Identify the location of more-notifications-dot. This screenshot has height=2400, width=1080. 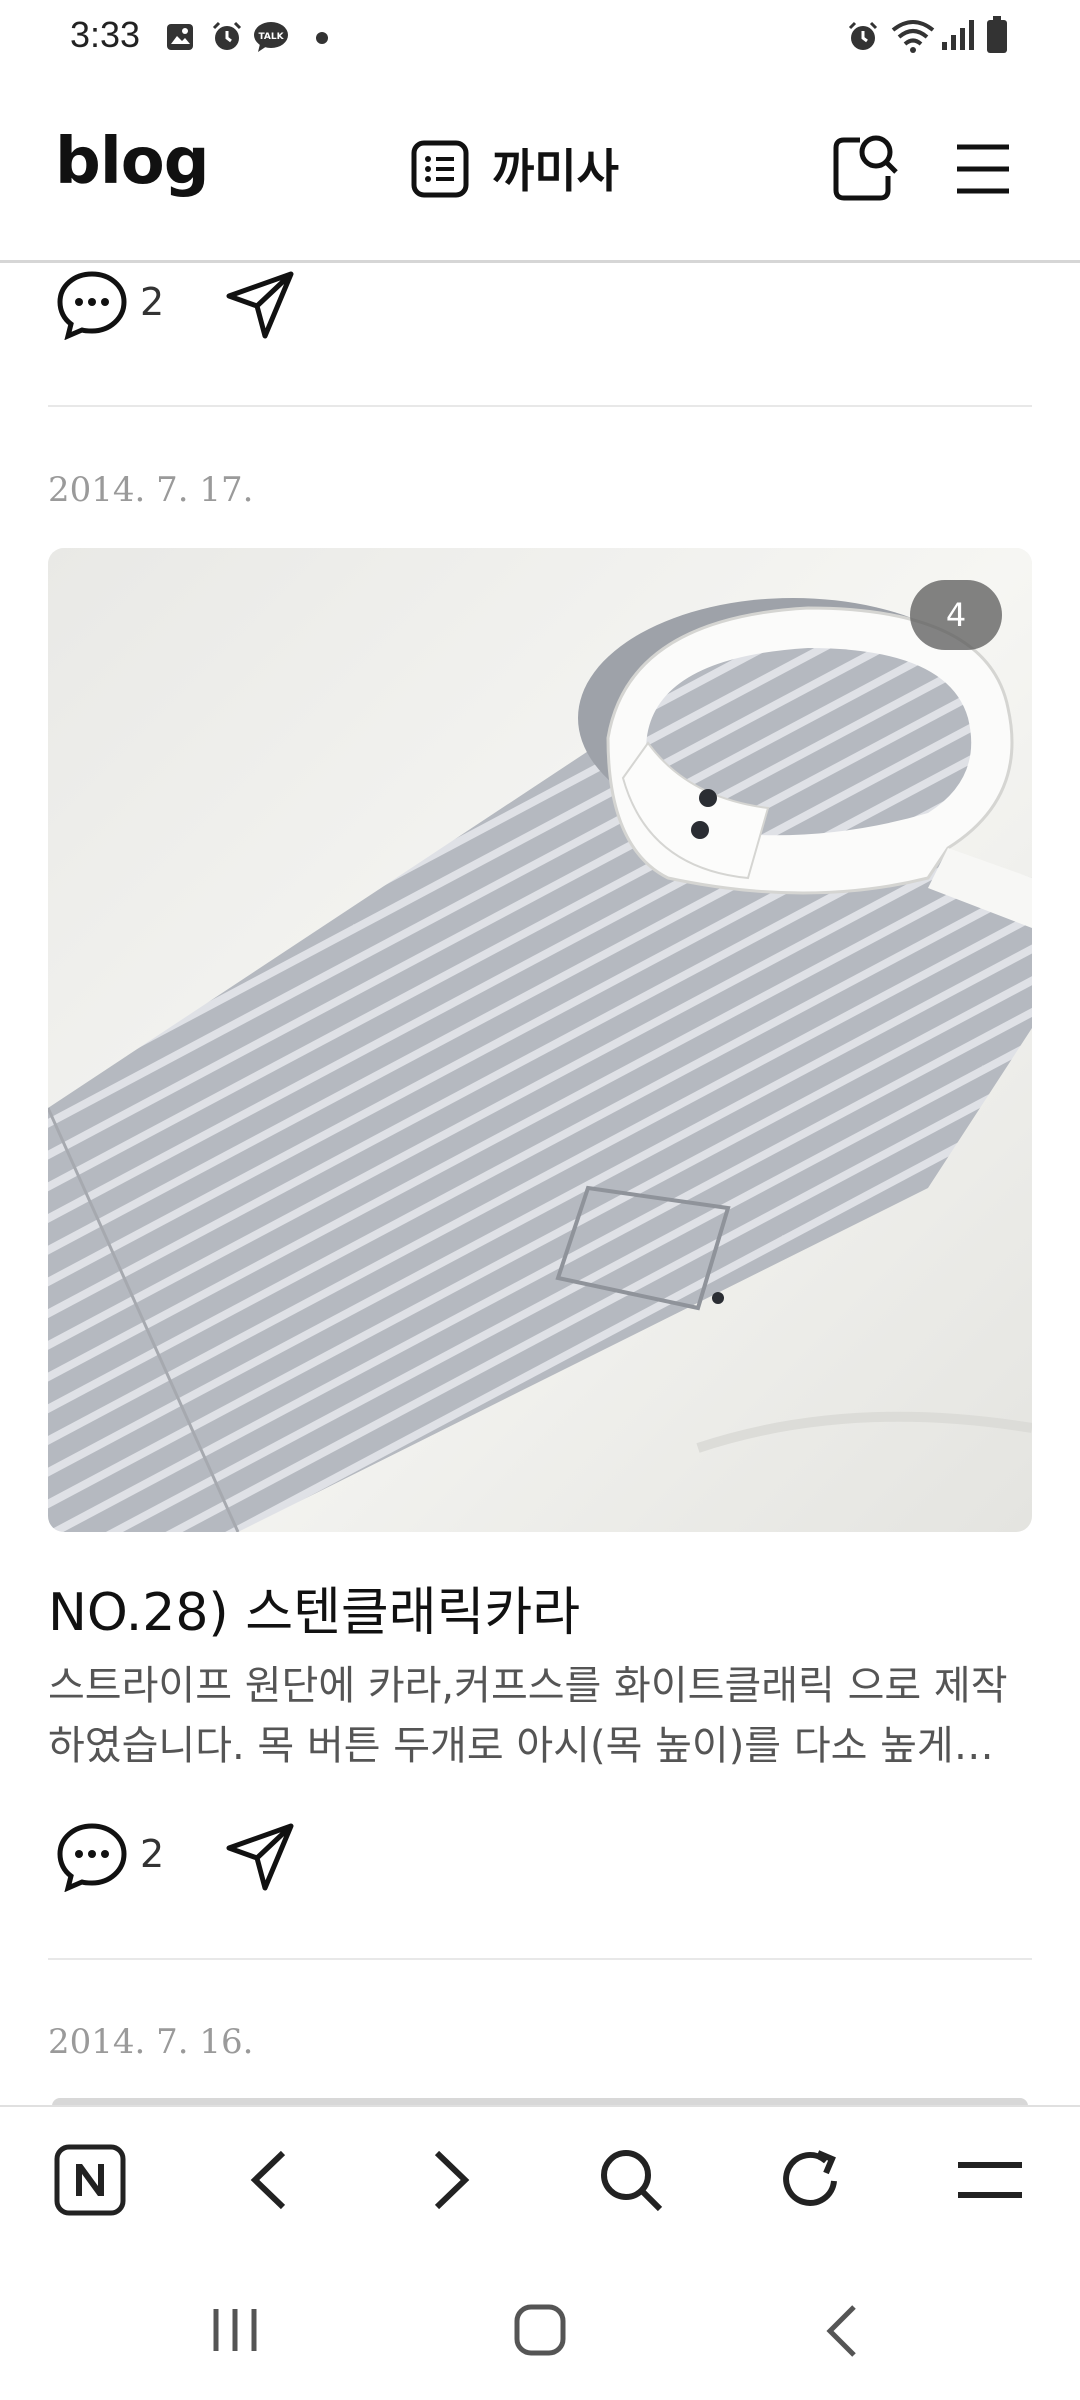
(322, 38).